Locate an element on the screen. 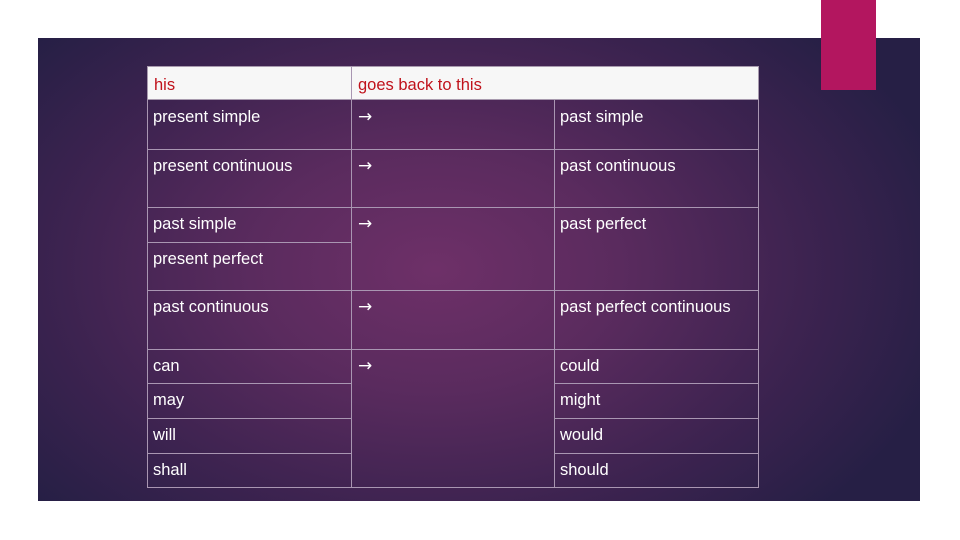 Image resolution: width=960 pixels, height=540 pixels. cell-from: present continuous is located at coordinates (223, 166).